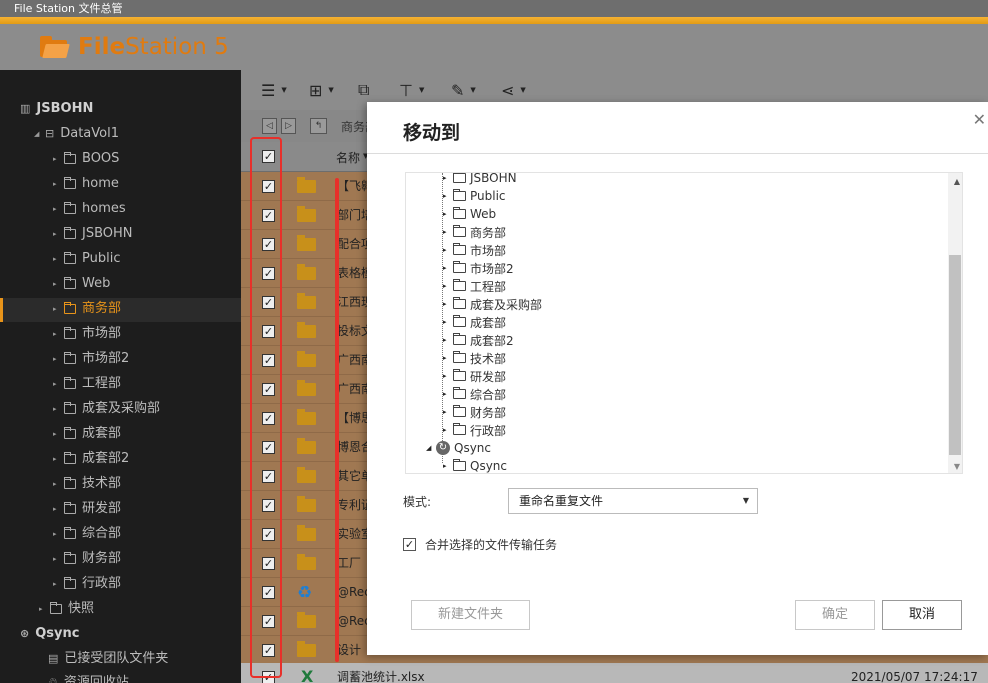  I want to click on tree-node: ▸ 成套部2, so click(478, 340).